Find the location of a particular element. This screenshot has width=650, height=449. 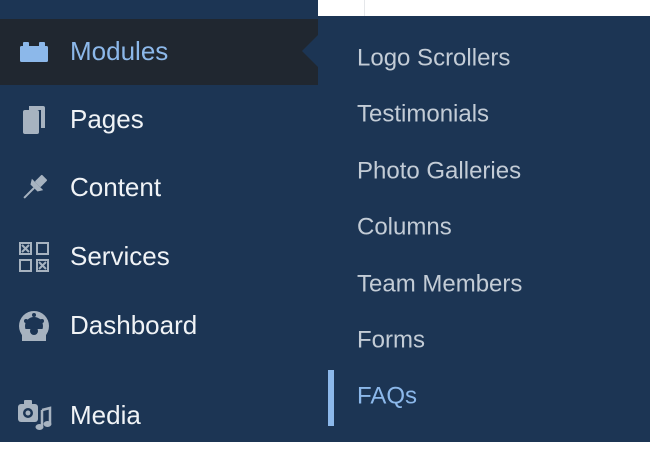

submenu-item-testimonials: Testimonials is located at coordinates (484, 115).